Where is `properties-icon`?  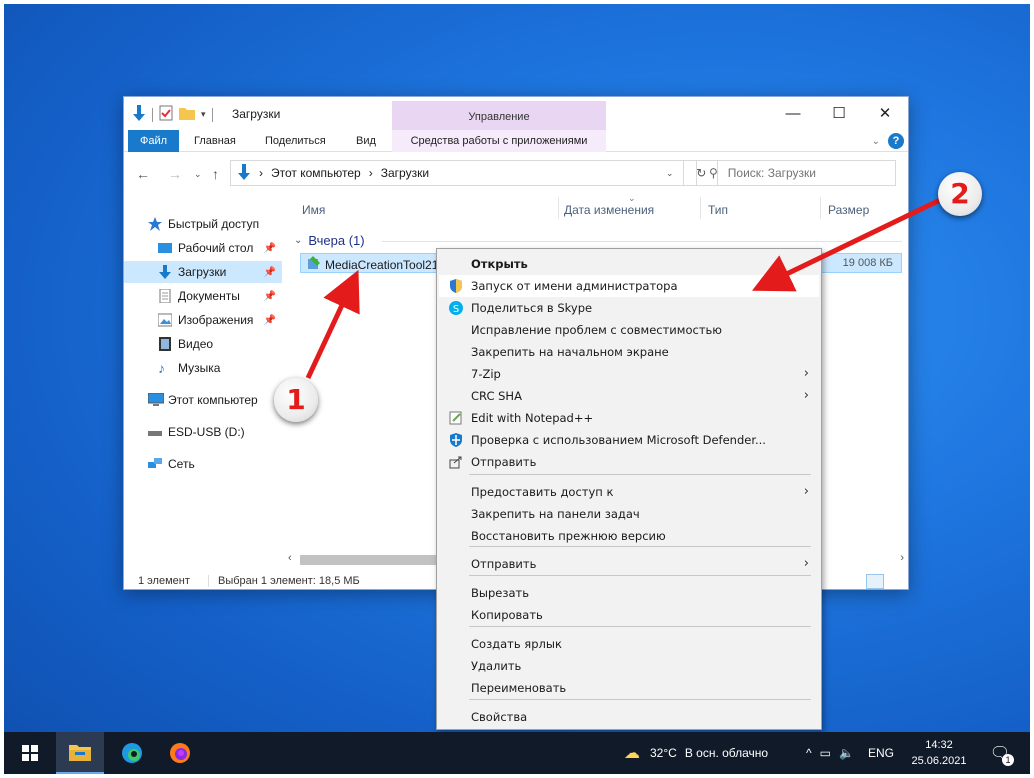
properties-icon is located at coordinates (166, 114).